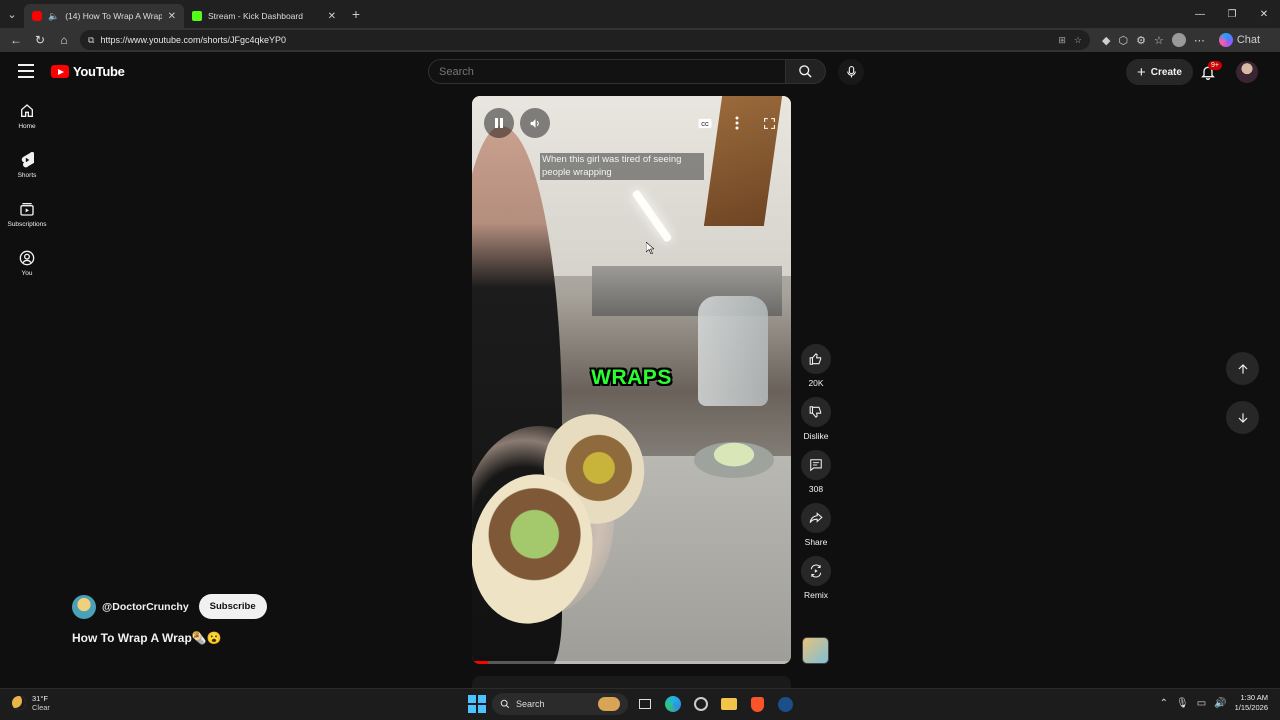  Describe the element at coordinates (631, 662) in the screenshot. I see `video-progress-bar` at that location.